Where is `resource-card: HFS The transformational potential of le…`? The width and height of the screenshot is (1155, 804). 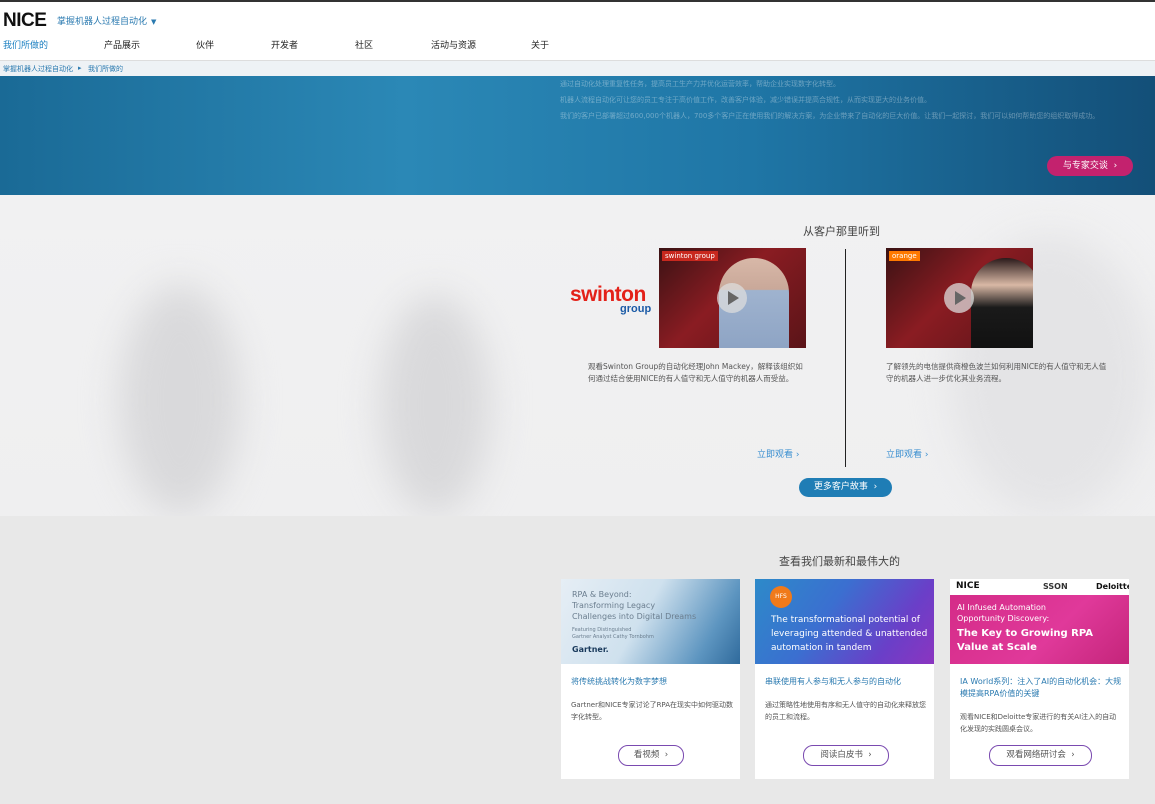
resource-card: HFS The transformational potential of le… is located at coordinates (844, 679).